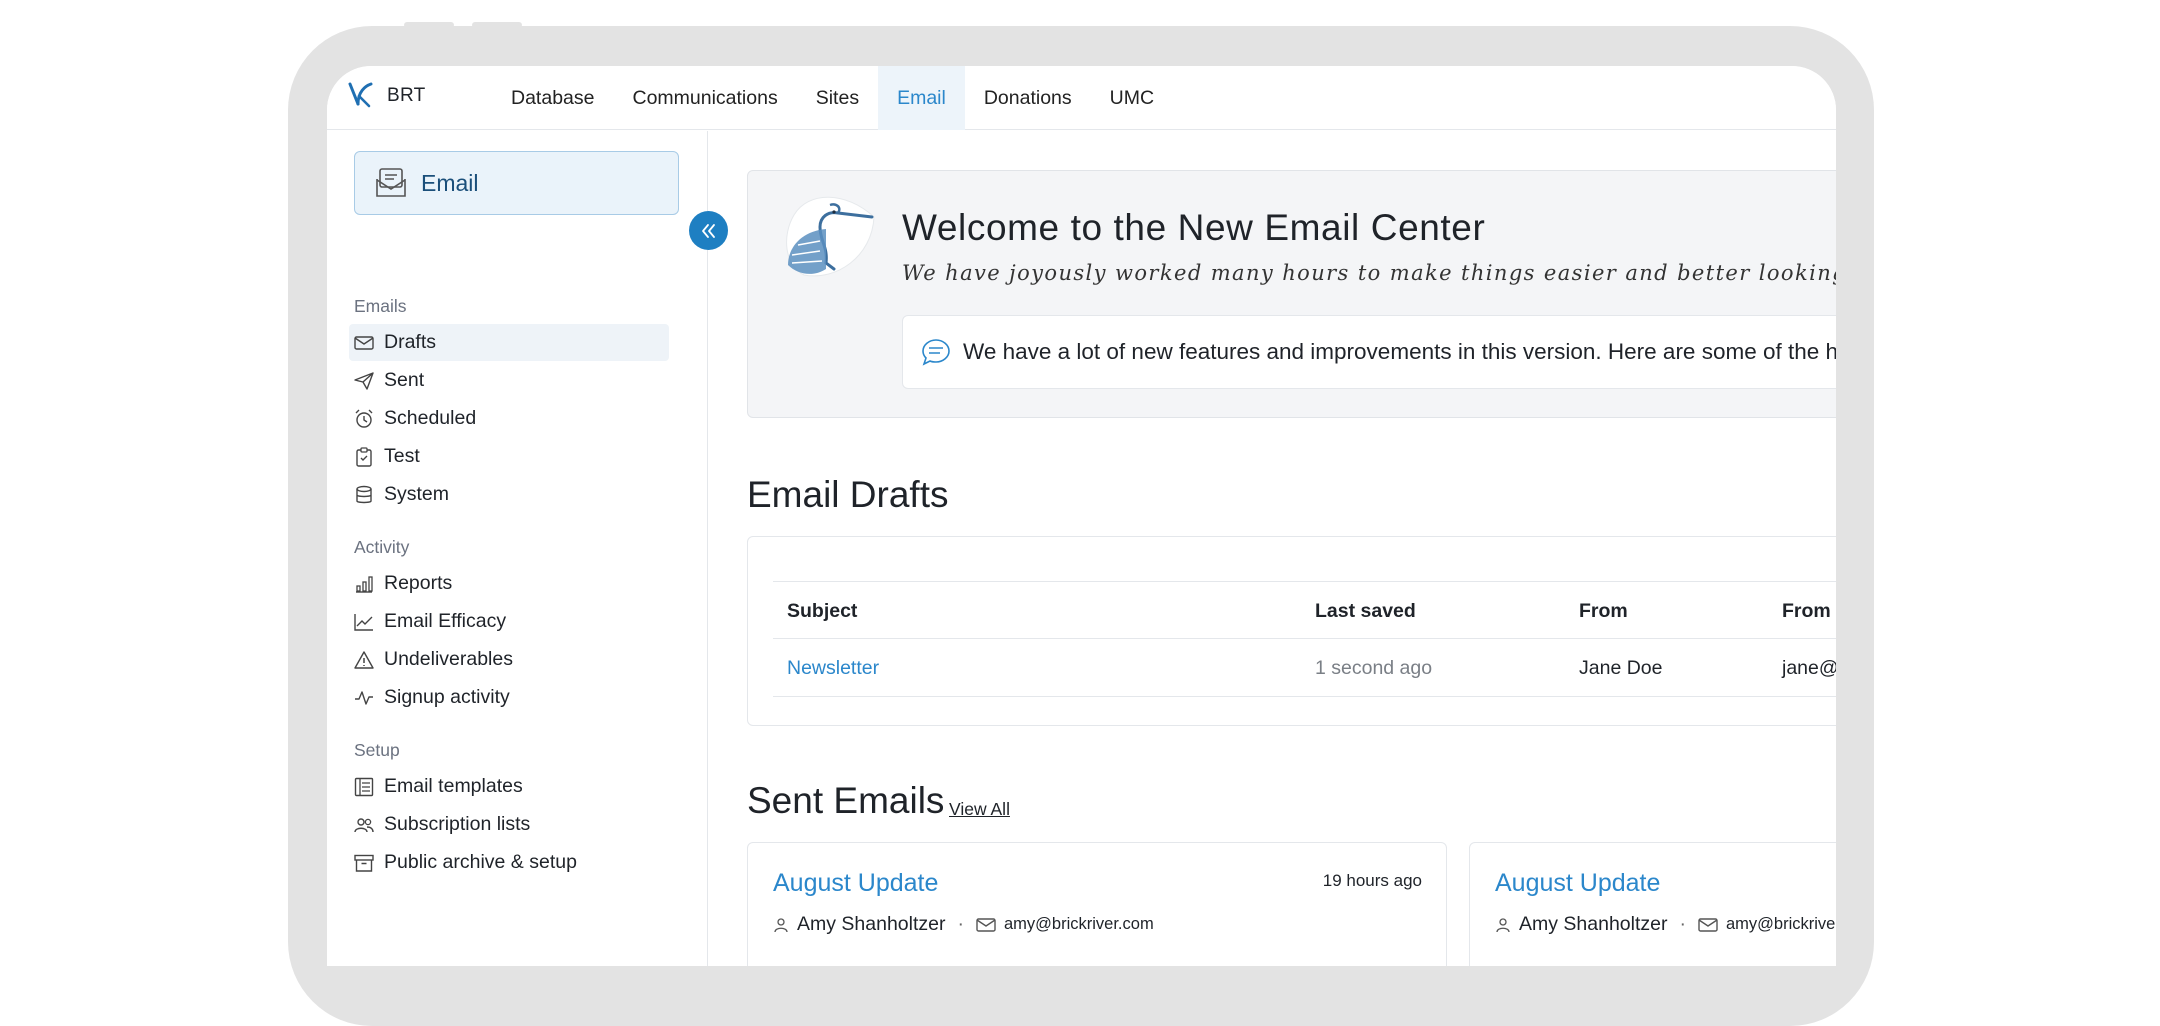  What do you see at coordinates (509, 418) in the screenshot?
I see `sidebar-item-scheduled: Scheduled` at bounding box center [509, 418].